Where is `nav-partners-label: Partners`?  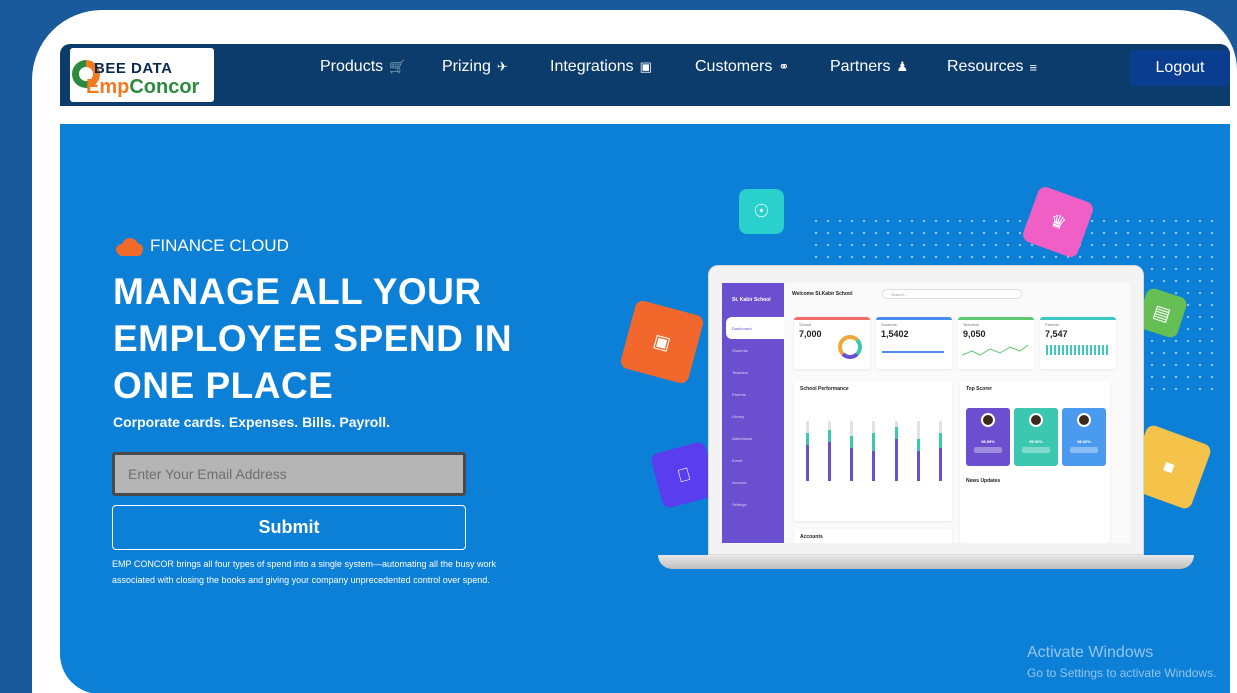 nav-partners-label: Partners is located at coordinates (860, 66).